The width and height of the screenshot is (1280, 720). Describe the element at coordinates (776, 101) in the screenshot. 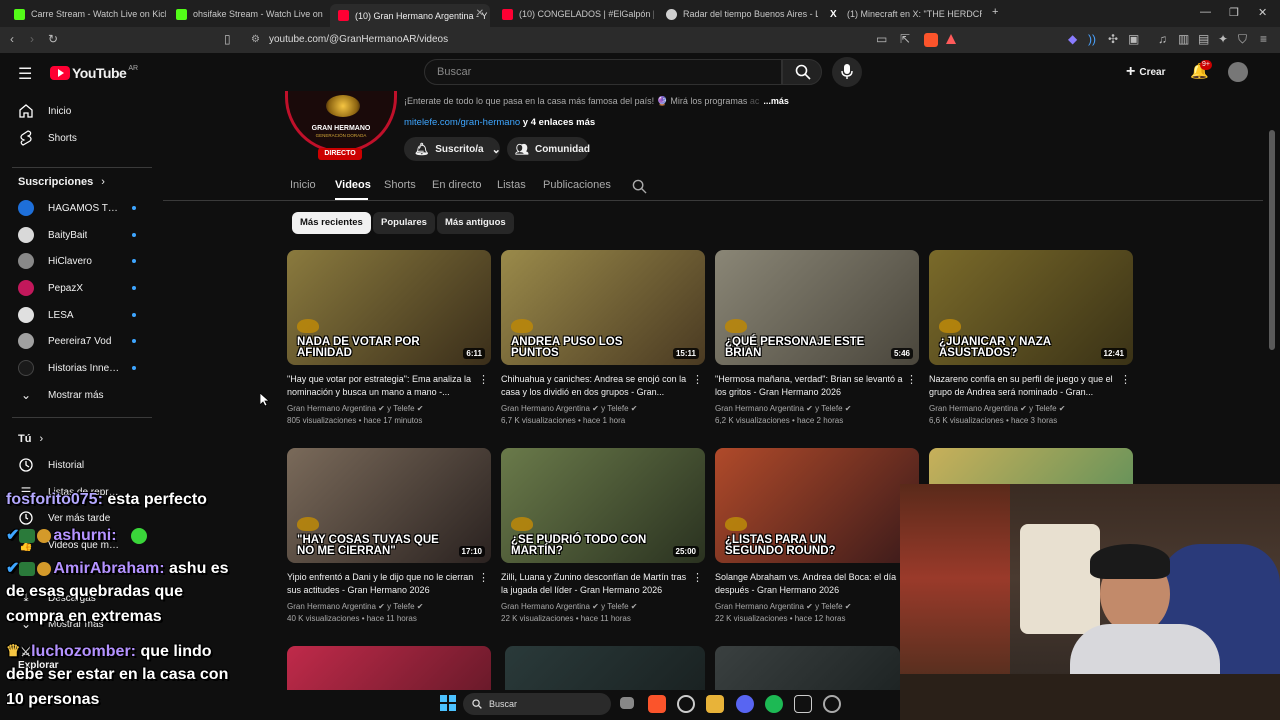

I see `more-link: ...más` at that location.